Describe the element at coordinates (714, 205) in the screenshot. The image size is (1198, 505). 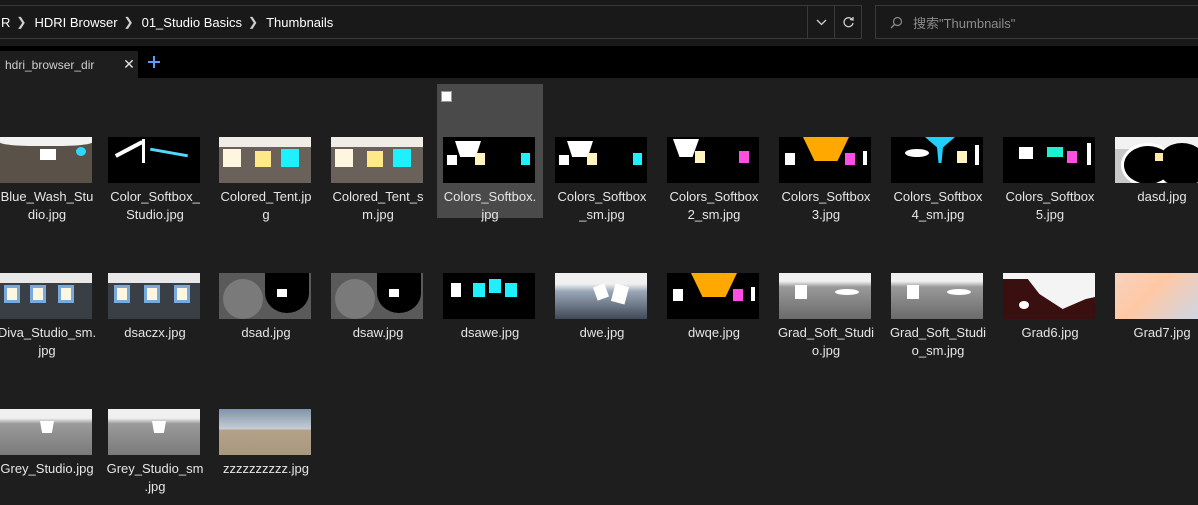
I see `file-name: Colors_Softbox 2_sm.jpg` at that location.